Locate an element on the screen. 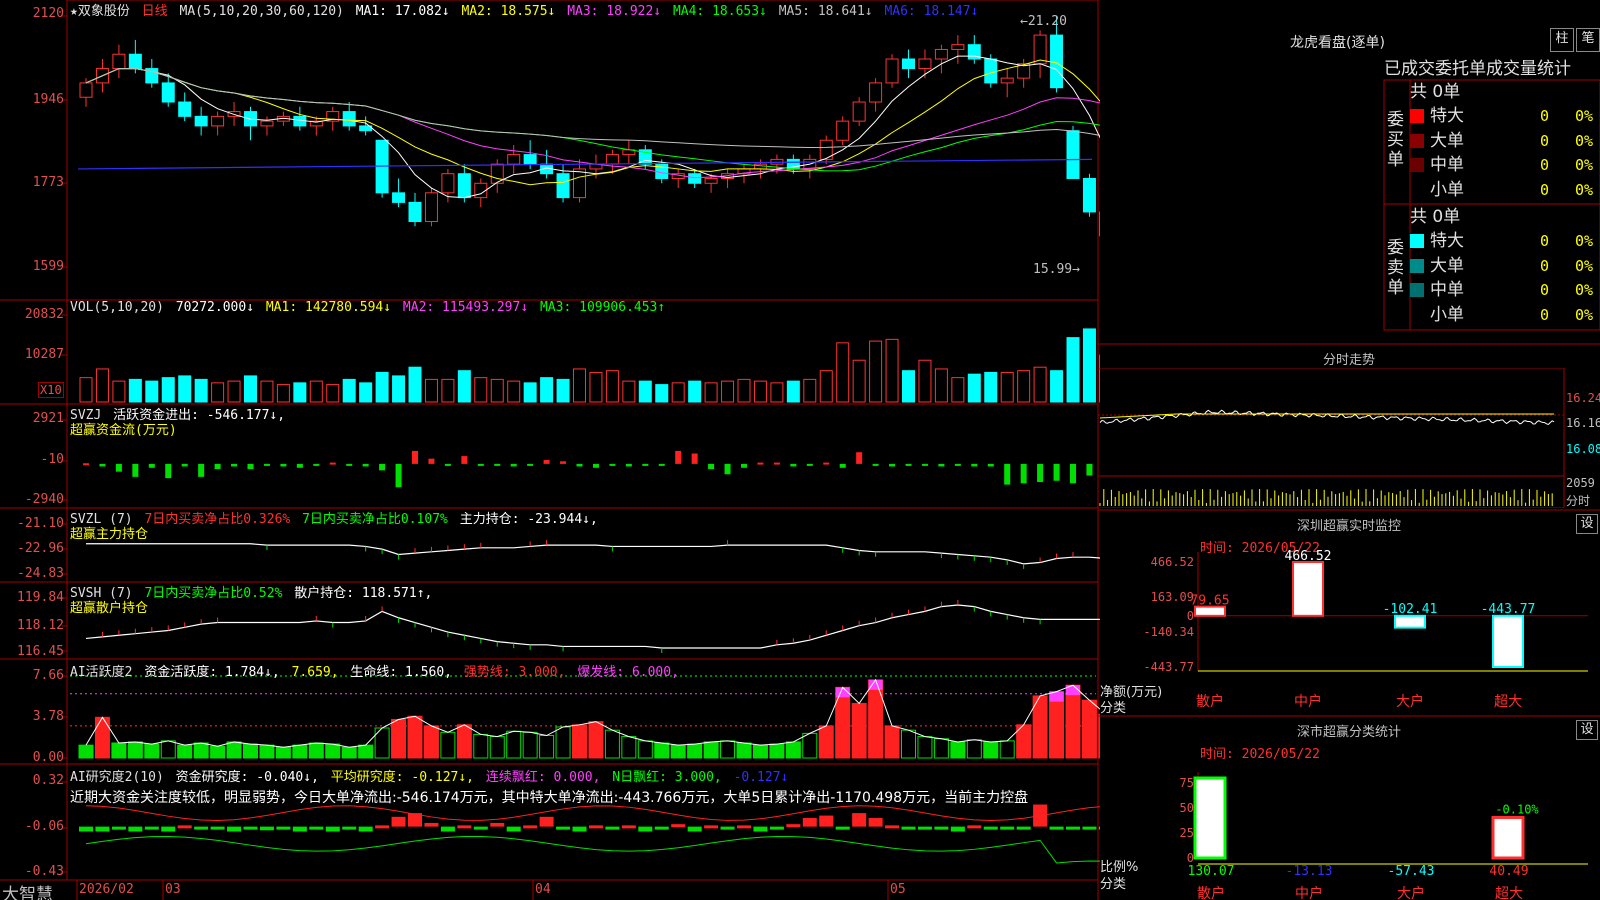 The height and width of the screenshot is (900, 1600). buy-total: 共 0单 is located at coordinates (1435, 92).